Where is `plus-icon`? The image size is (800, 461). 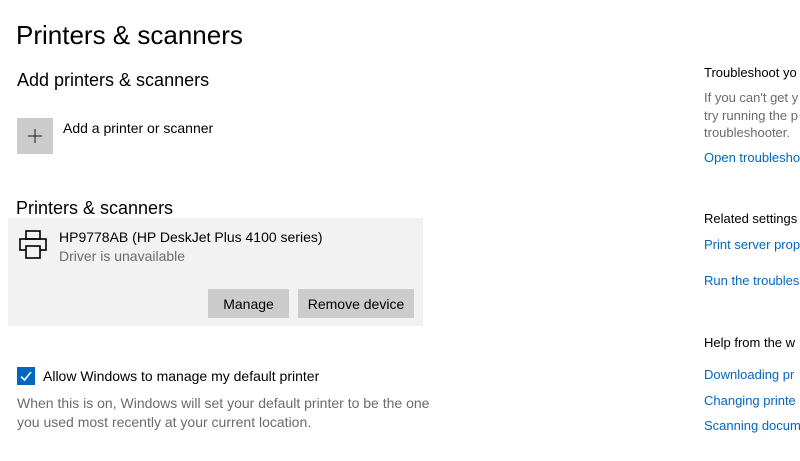 plus-icon is located at coordinates (35, 136).